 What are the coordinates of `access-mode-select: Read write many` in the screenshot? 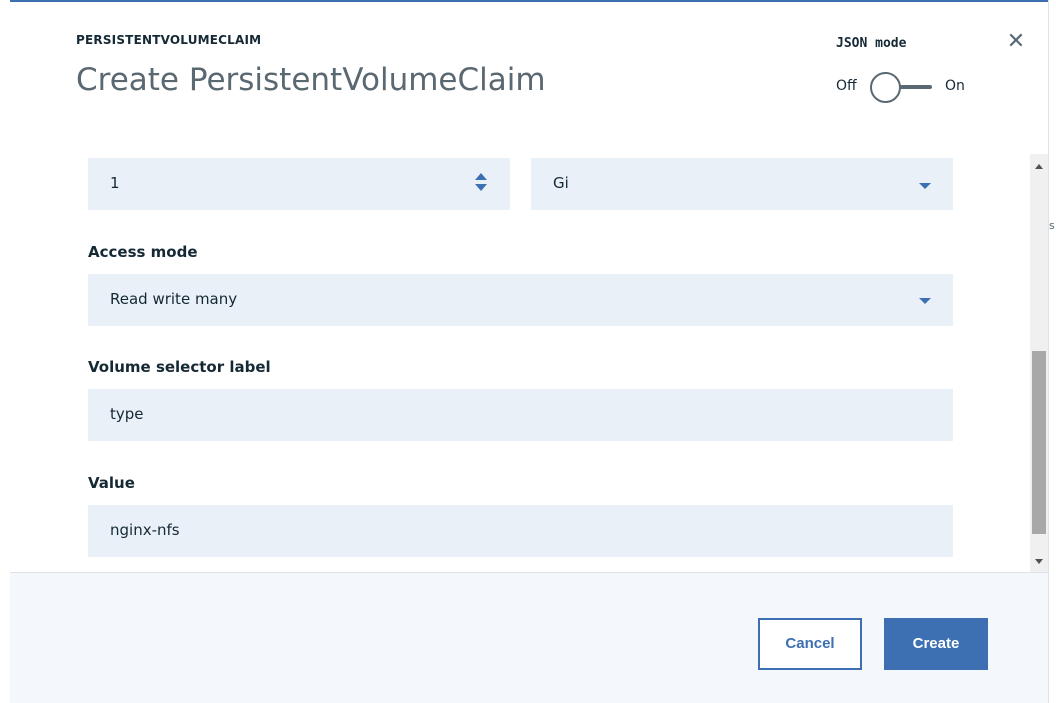 It's located at (520, 300).